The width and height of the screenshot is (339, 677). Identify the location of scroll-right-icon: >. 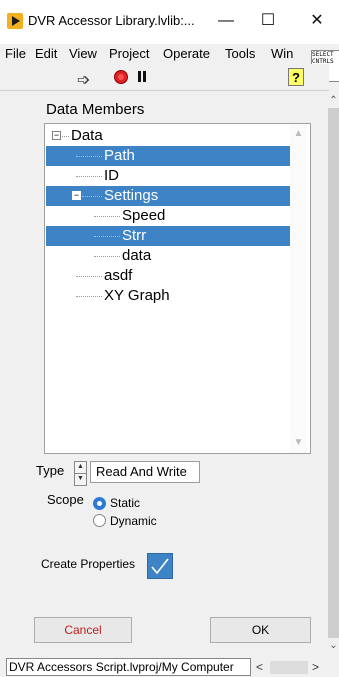
(315, 667).